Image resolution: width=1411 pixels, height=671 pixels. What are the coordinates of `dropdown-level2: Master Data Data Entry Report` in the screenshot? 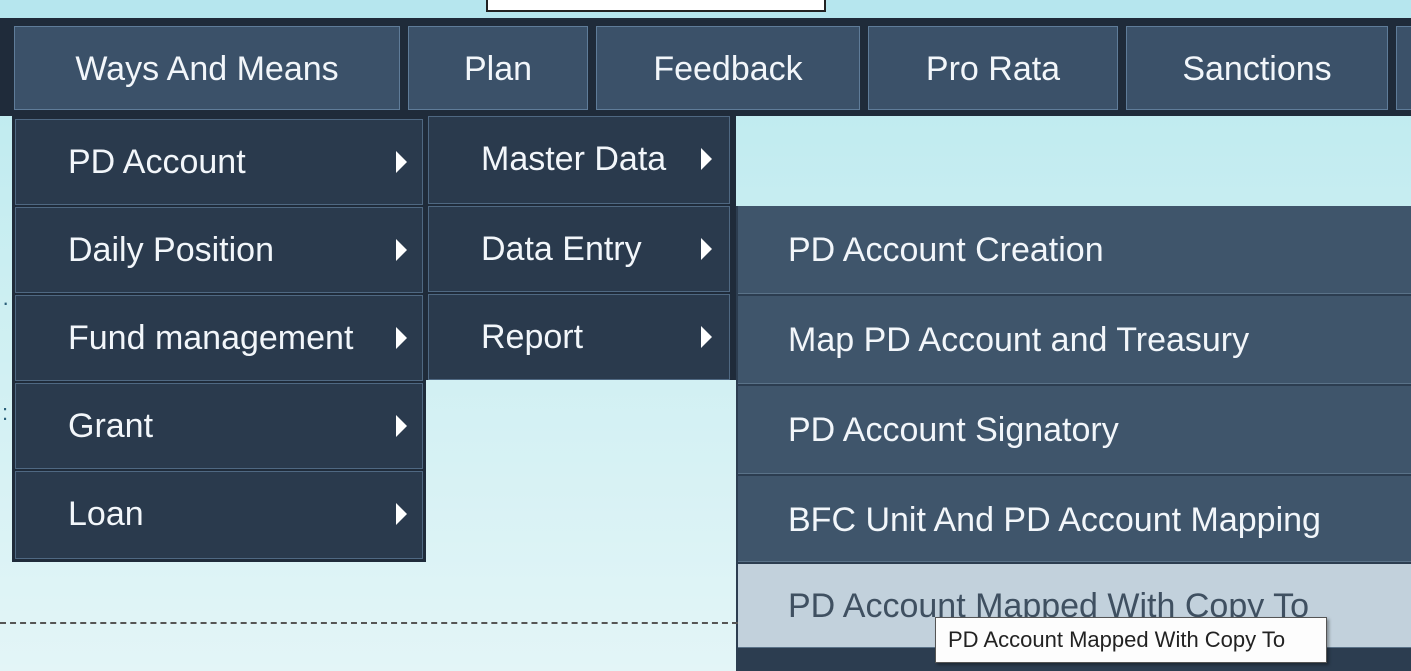 It's located at (581, 248).